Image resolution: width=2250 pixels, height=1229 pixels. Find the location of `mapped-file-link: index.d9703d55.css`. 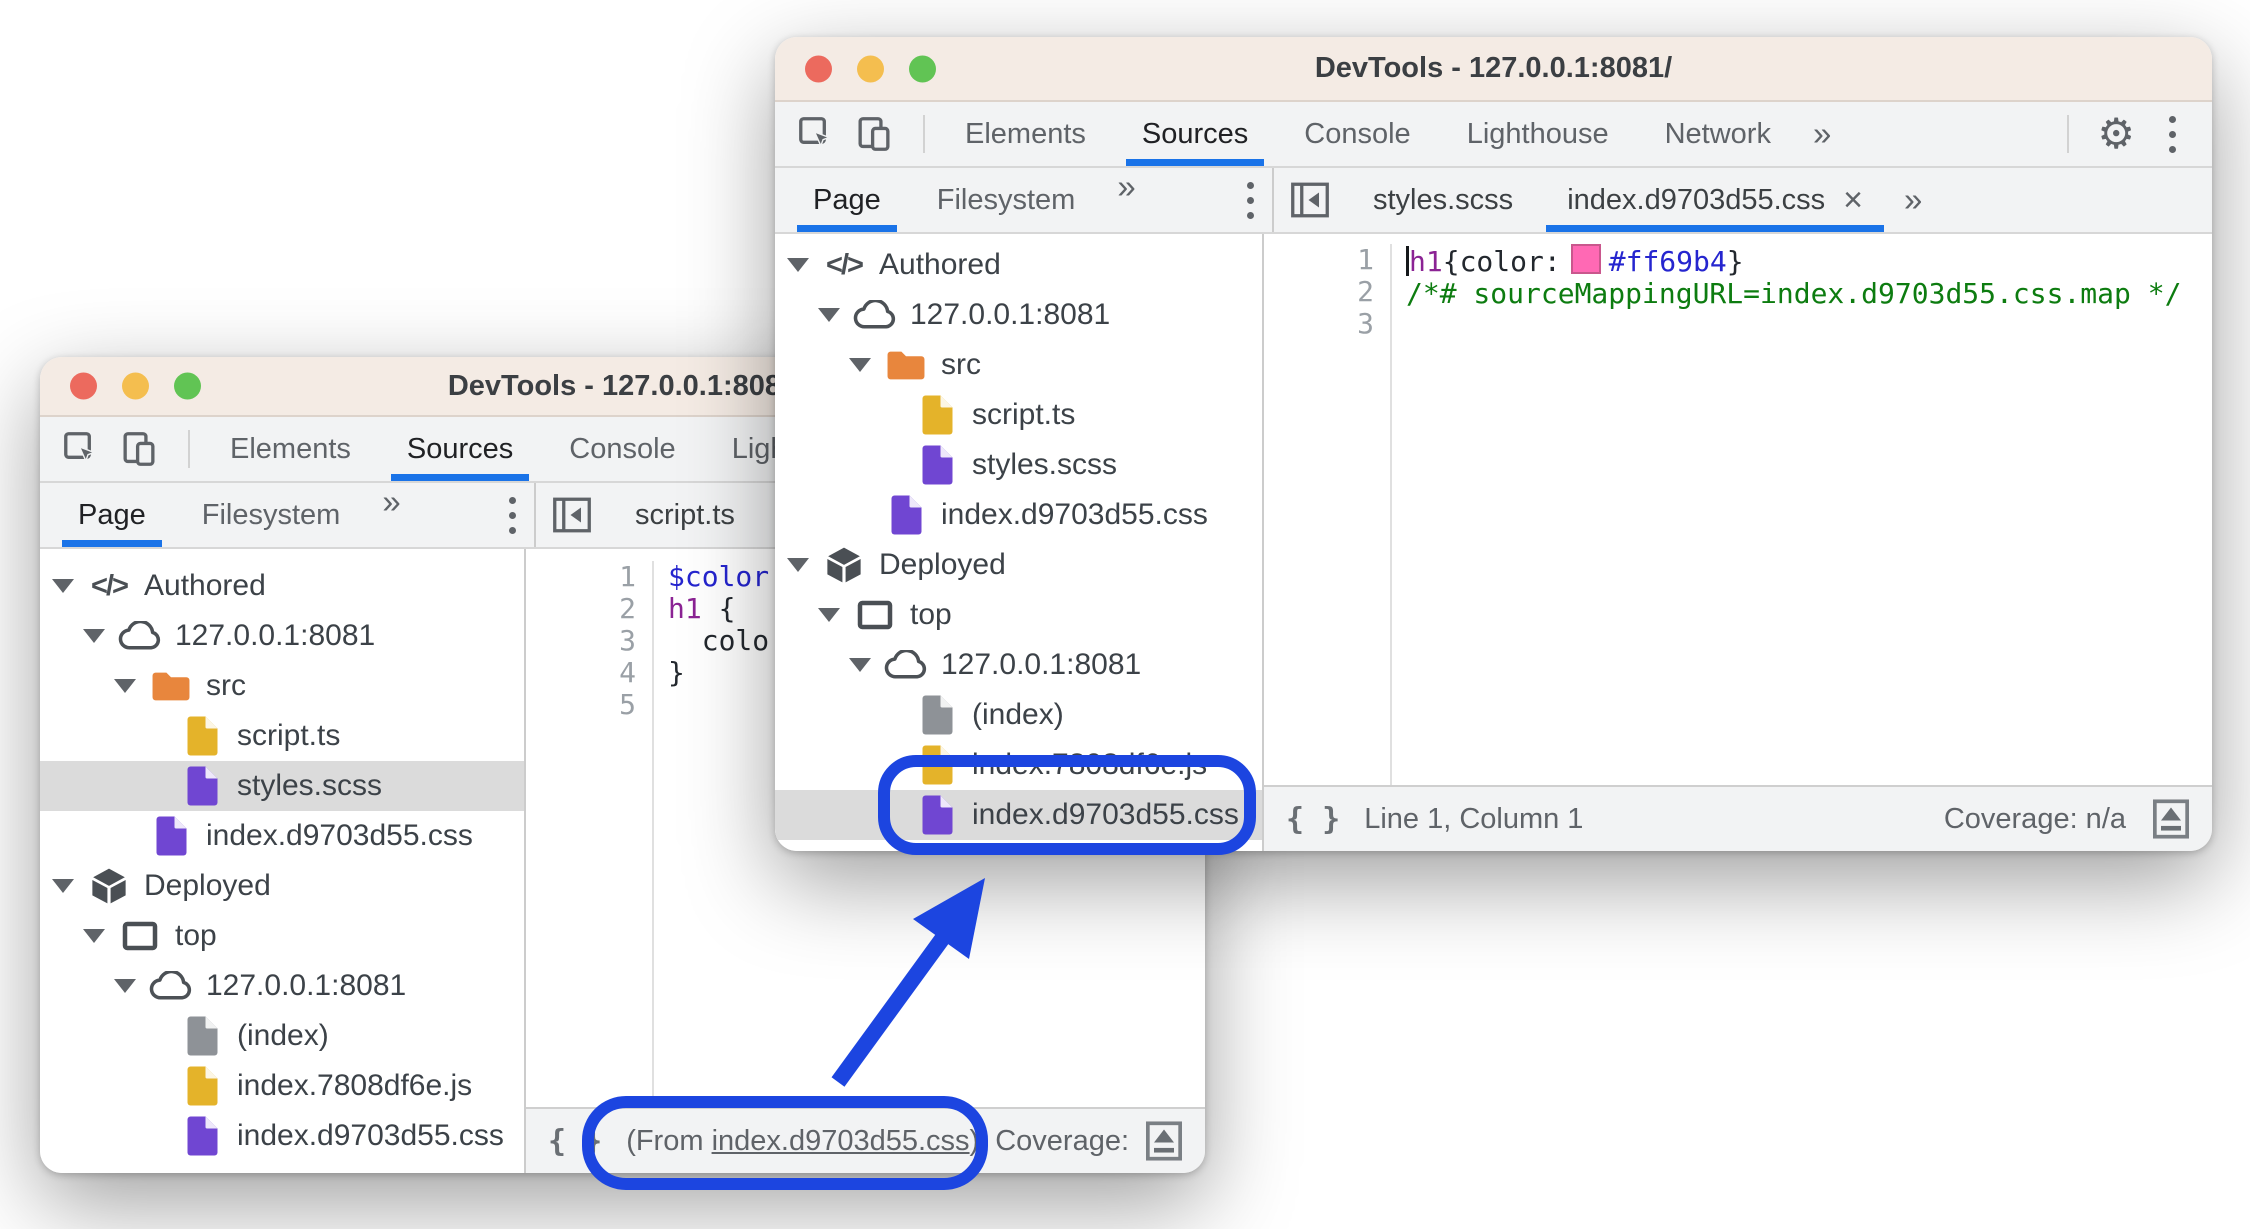

mapped-file-link: index.d9703d55.css is located at coordinates (841, 1141).